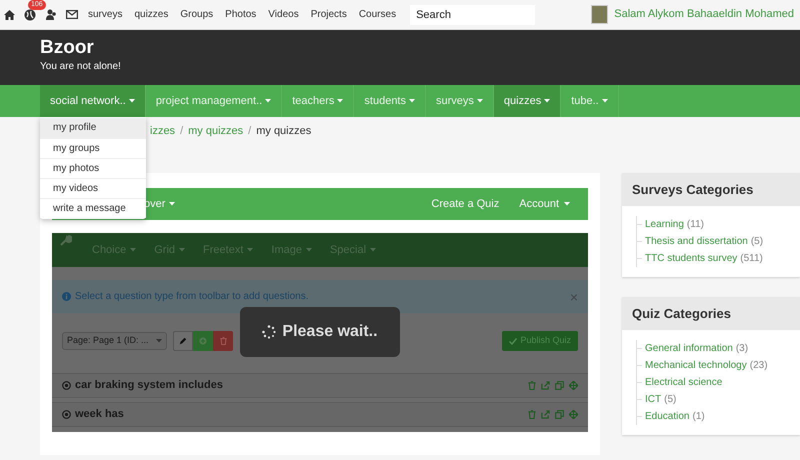  I want to click on category-link: Thesis and dissertation, so click(696, 241).